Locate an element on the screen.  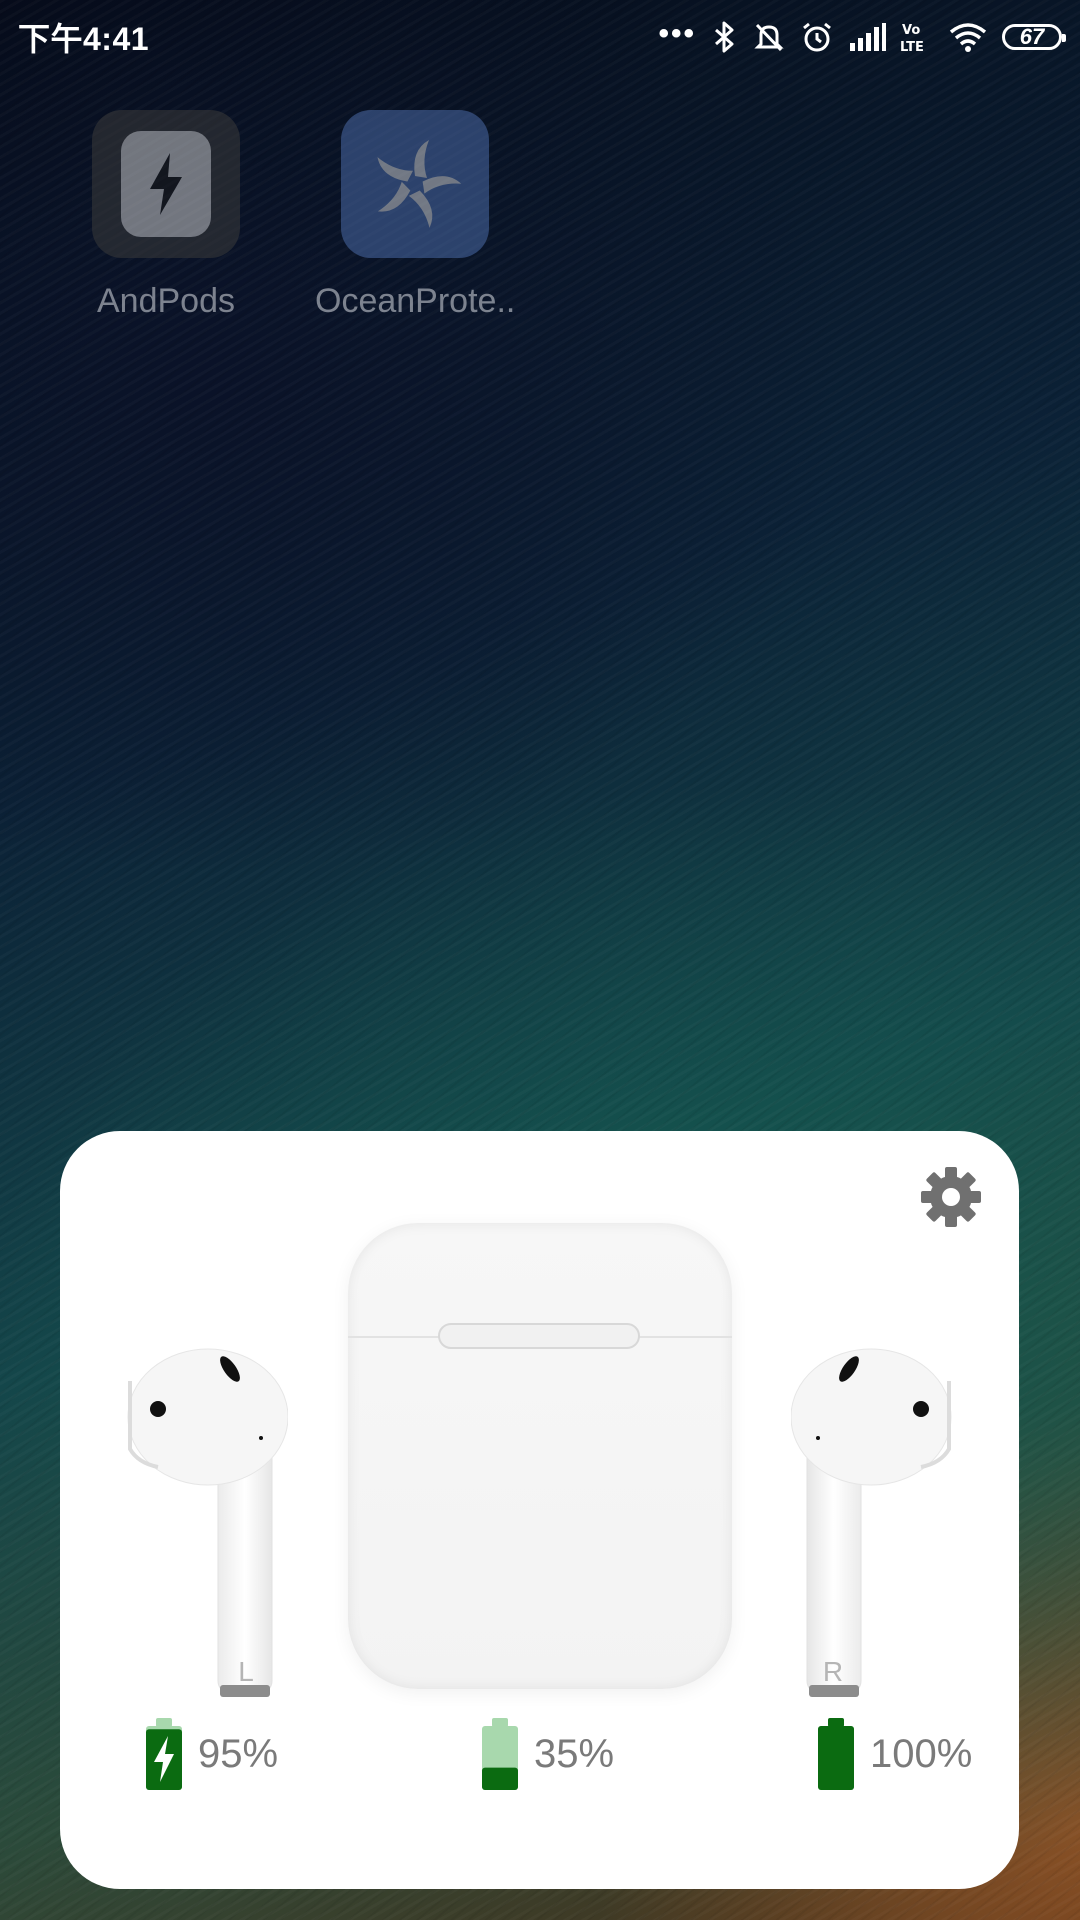
app-oceanprotect: OceanProte.. is located at coordinates (415, 215).